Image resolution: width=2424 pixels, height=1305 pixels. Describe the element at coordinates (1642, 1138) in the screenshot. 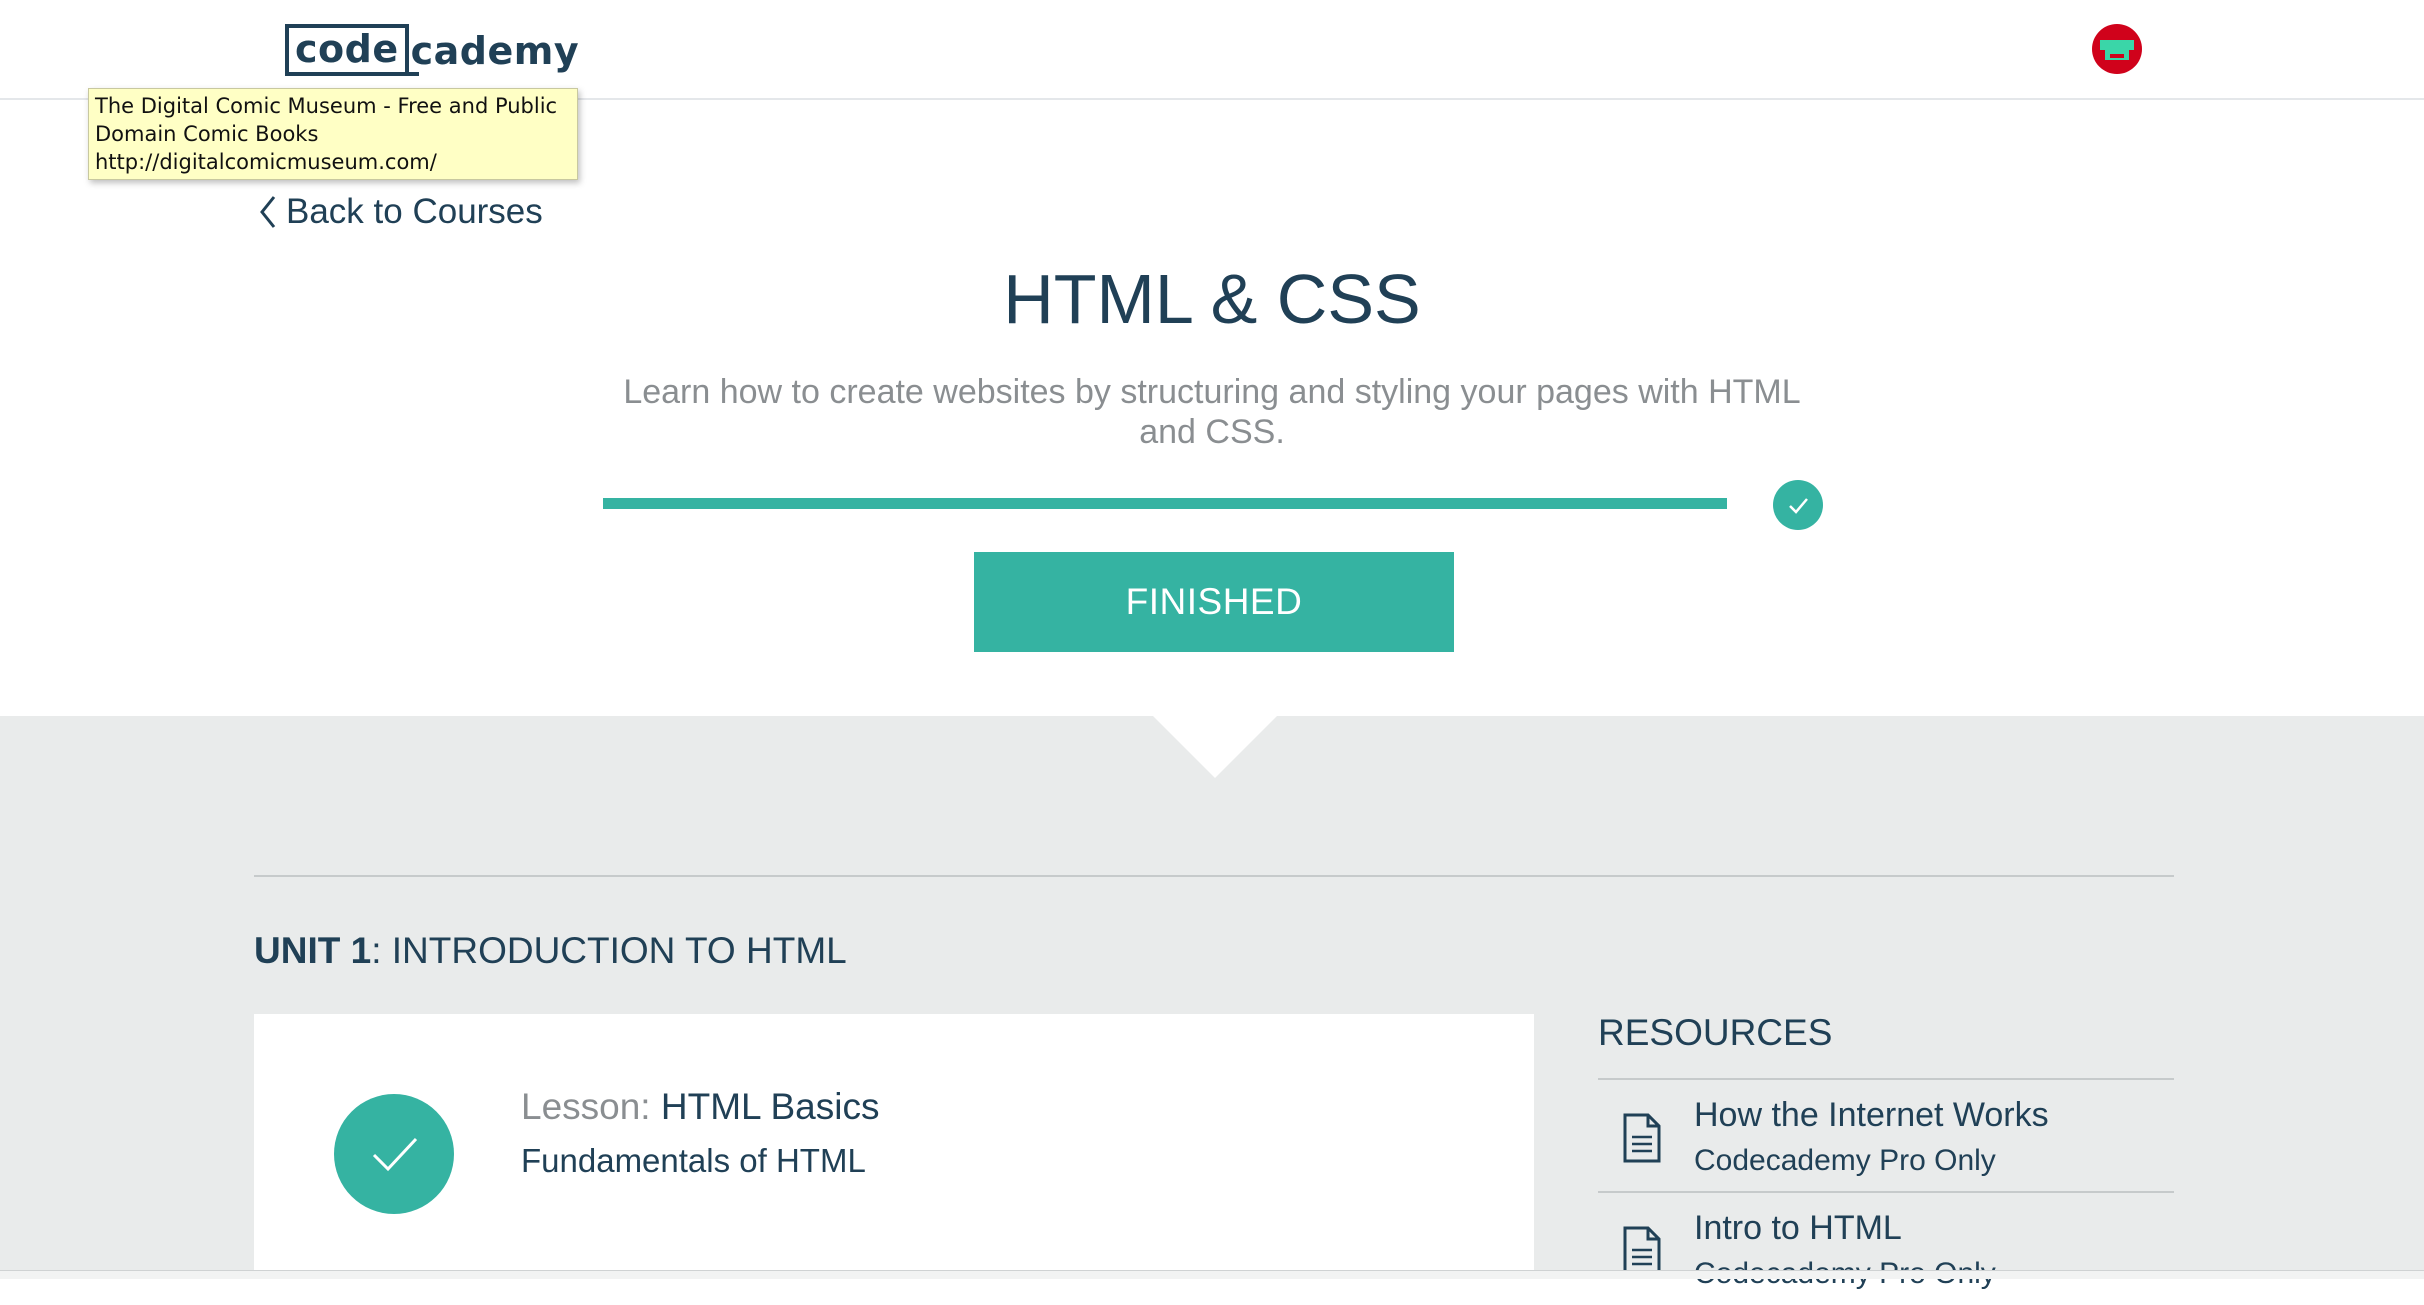

I see `document-icon` at that location.